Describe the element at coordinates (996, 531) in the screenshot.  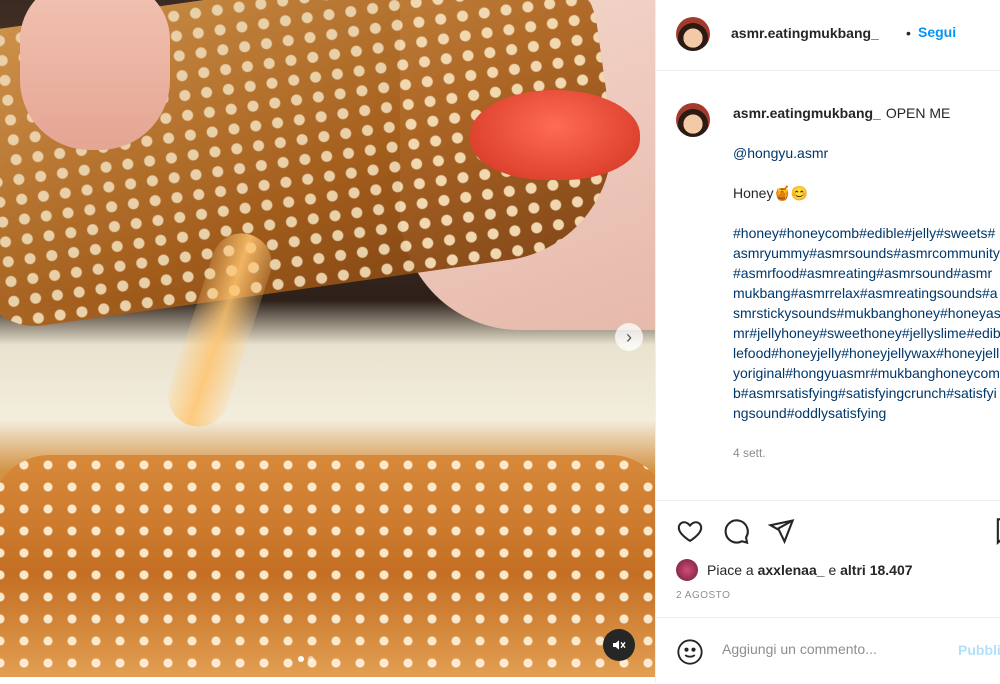
I see `bookmark-icon` at that location.